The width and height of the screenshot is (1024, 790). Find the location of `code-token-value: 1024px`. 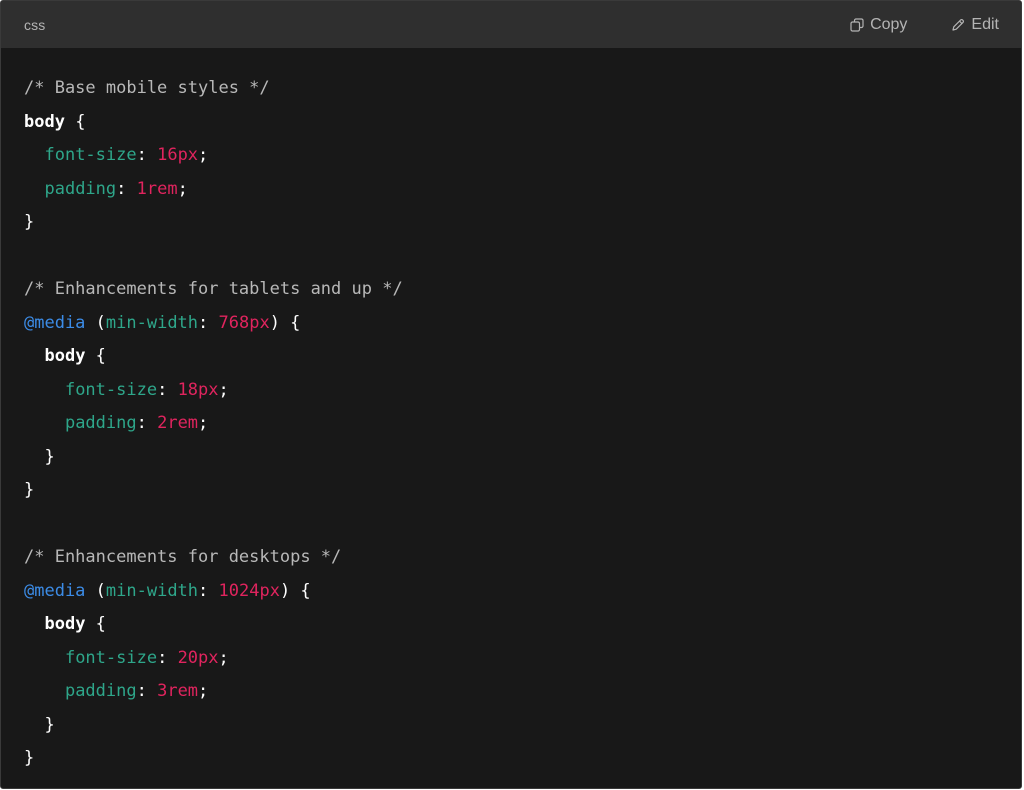

code-token-value: 1024px is located at coordinates (249, 590).